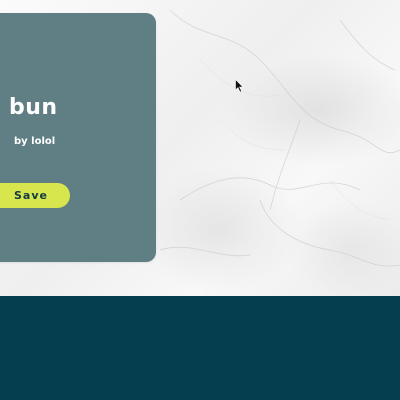 The height and width of the screenshot is (400, 400). Describe the element at coordinates (33, 107) in the screenshot. I see `card-title: bun` at that location.